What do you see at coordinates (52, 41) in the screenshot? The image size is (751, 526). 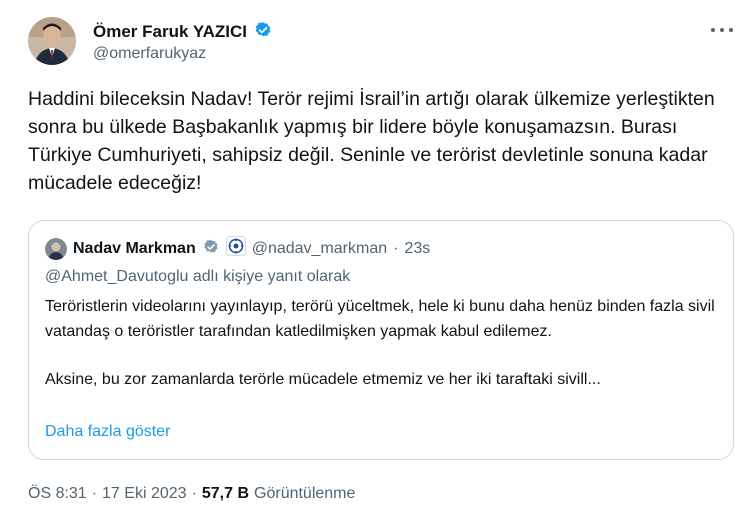 I see `author-avatar` at bounding box center [52, 41].